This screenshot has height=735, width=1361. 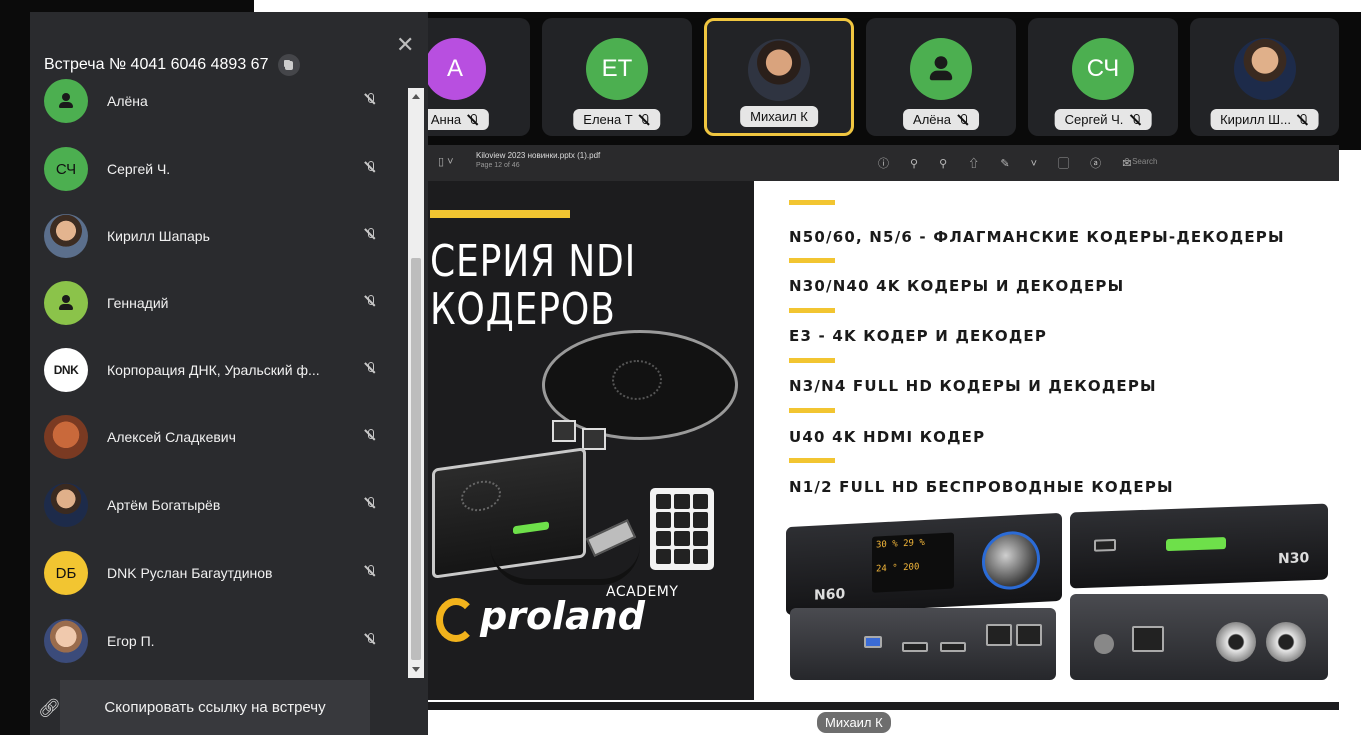 I want to click on panel-footer: 🔗︎ Скопировать ссылку на встречу, so click(x=229, y=707).